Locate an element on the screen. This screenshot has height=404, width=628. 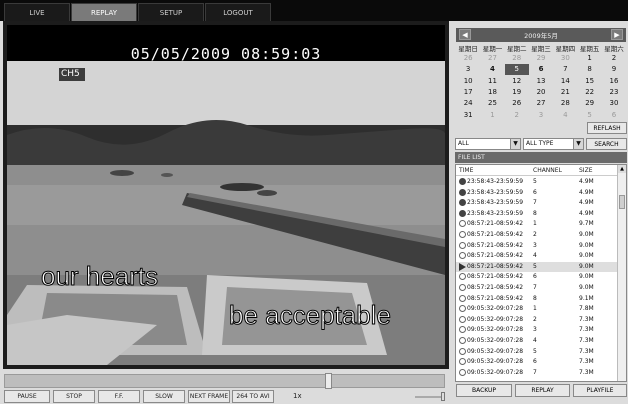
playback-scrubber is located at coordinates (224, 381).